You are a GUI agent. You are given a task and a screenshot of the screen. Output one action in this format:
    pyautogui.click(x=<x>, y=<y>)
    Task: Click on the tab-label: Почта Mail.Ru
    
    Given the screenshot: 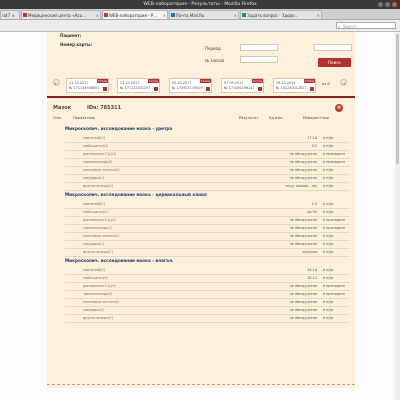 What is the action you would take?
    pyautogui.click(x=190, y=15)
    